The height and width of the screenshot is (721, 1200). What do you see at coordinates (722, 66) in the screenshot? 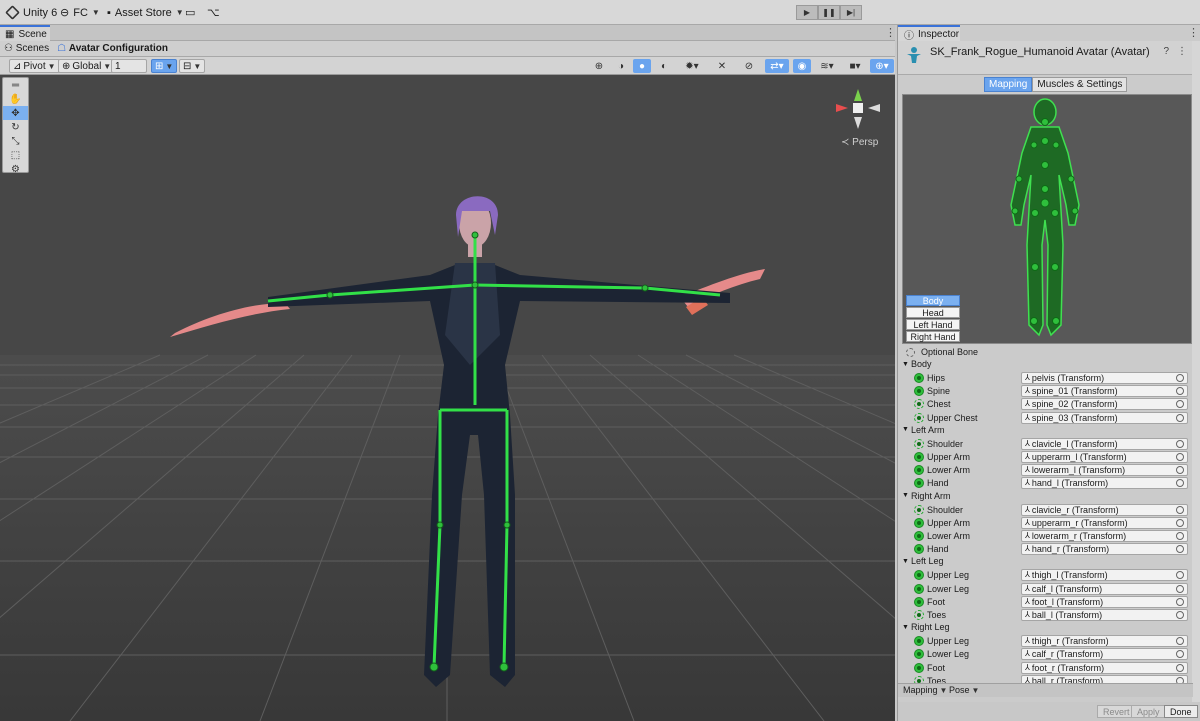
I see `audio-icon: ✕` at bounding box center [722, 66].